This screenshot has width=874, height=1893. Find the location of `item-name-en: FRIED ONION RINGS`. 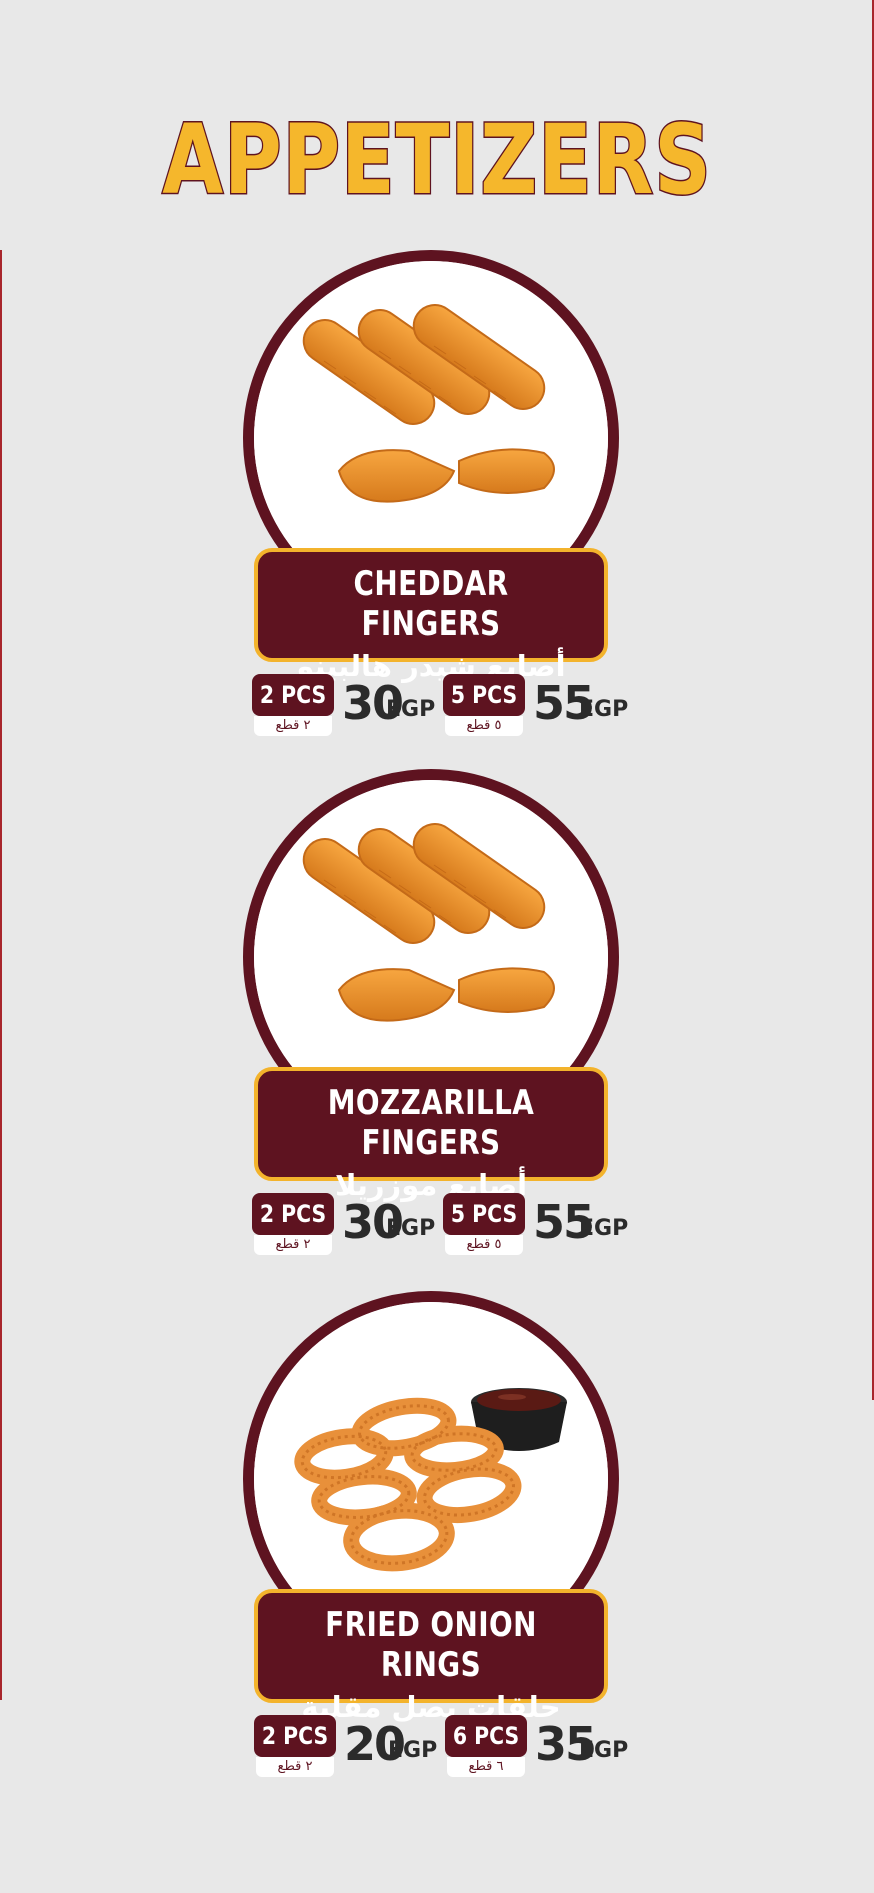

item-name-en: FRIED ONION RINGS is located at coordinates (431, 1645).